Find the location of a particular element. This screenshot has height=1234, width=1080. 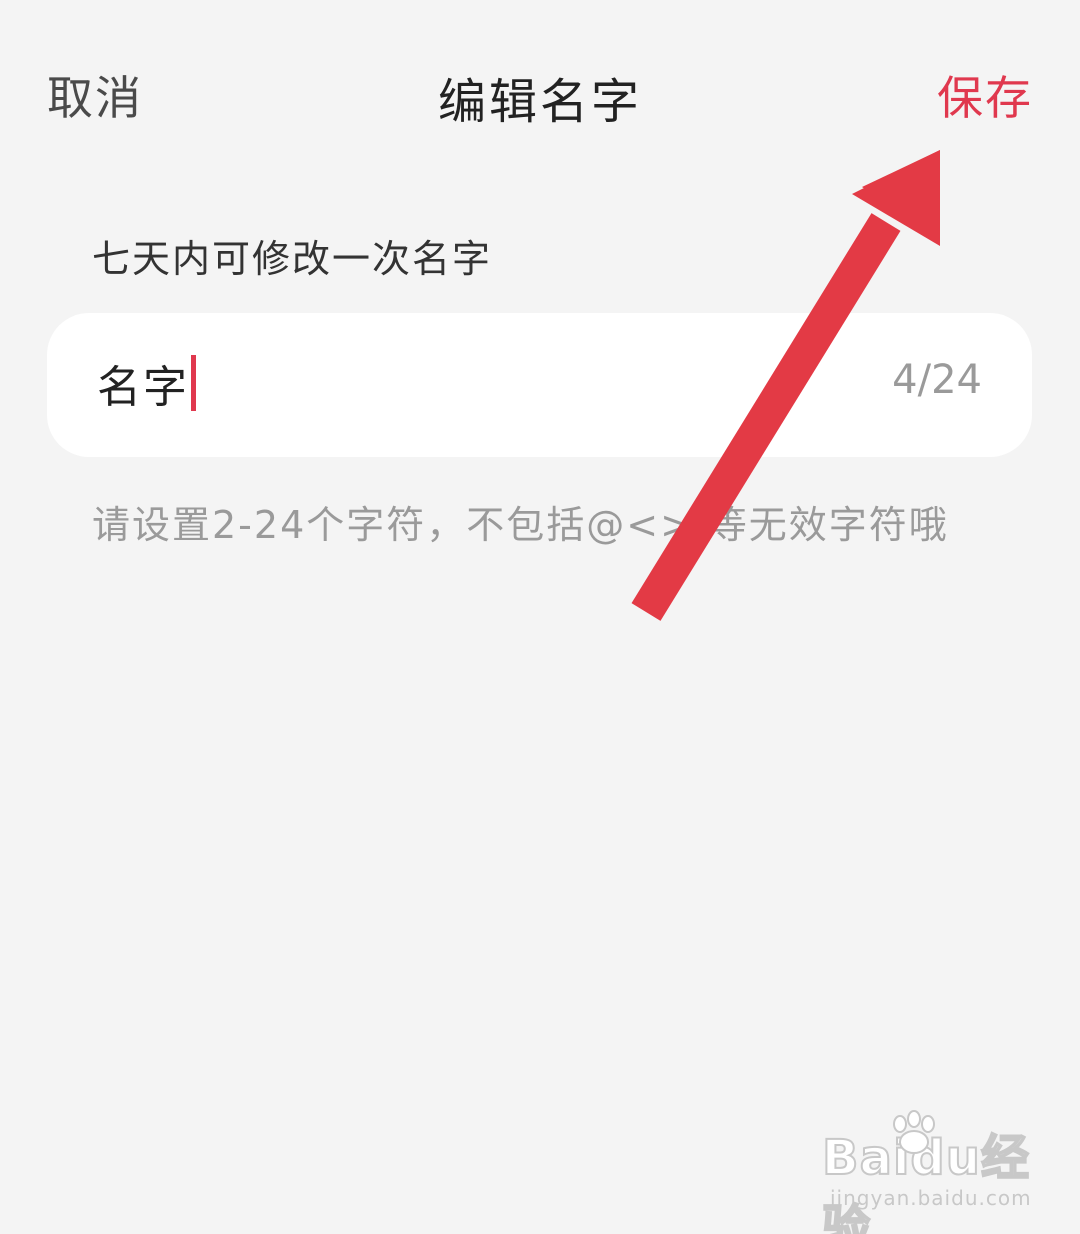

name-rules-hint: 请设置2-24个字符，不包括@<>/等无效字符哦 is located at coordinates (520, 525).